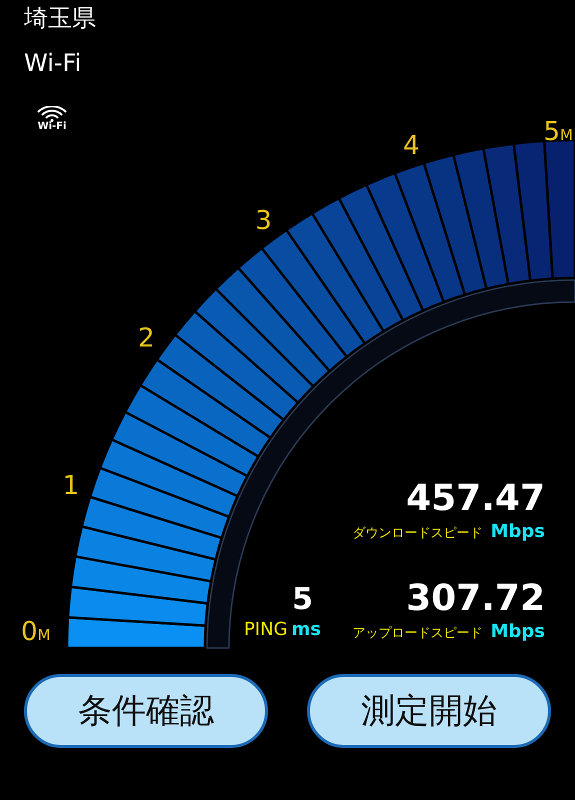  What do you see at coordinates (71, 486) in the screenshot?
I see `scale-label: 1` at bounding box center [71, 486].